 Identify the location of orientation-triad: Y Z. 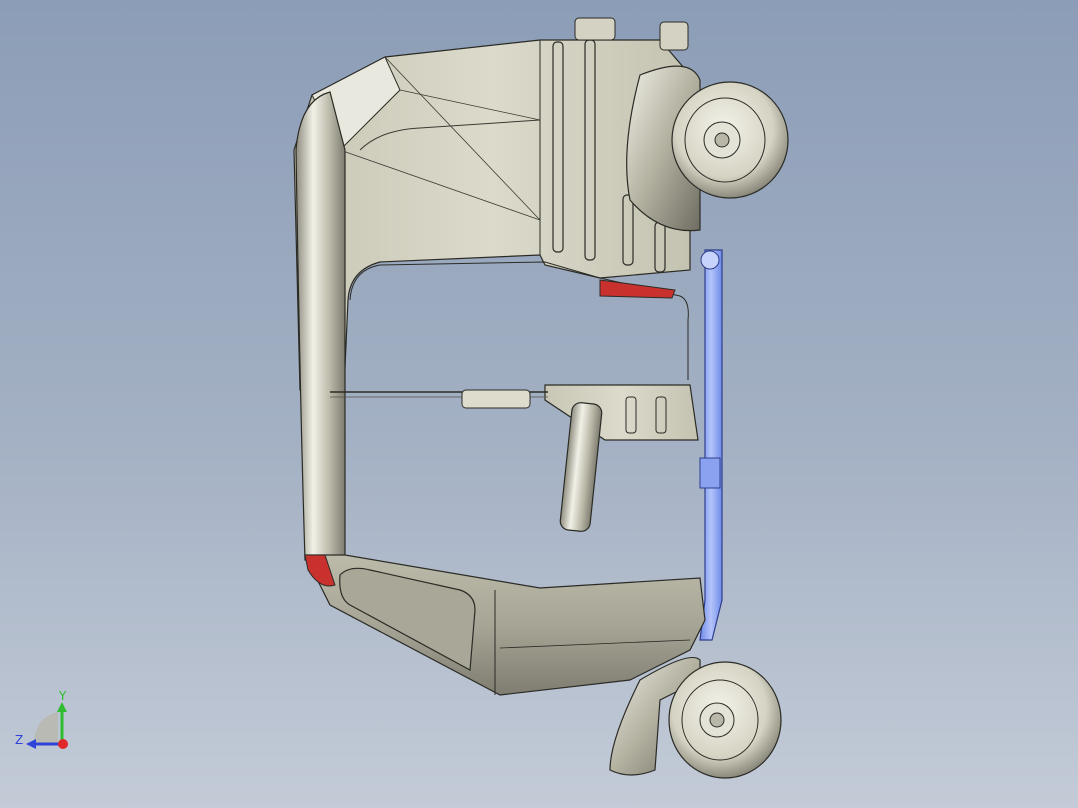
(41, 719).